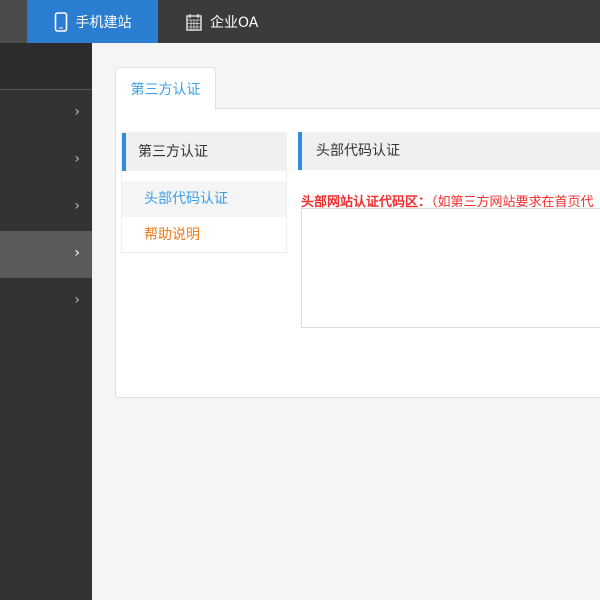 The height and width of the screenshot is (600, 600). I want to click on tab-label: 手机建站, so click(103, 22).